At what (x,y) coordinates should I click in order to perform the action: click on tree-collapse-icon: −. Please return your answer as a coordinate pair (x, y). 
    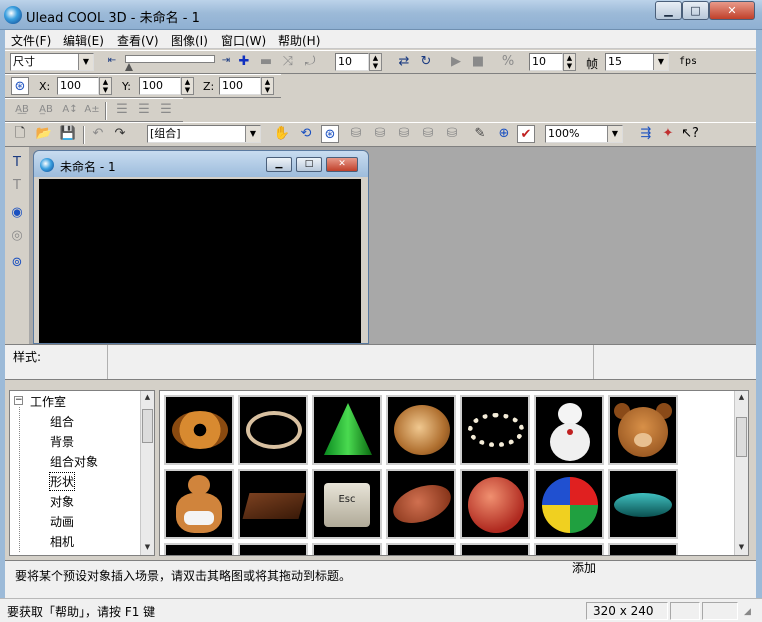
    Looking at the image, I should click on (18, 400).